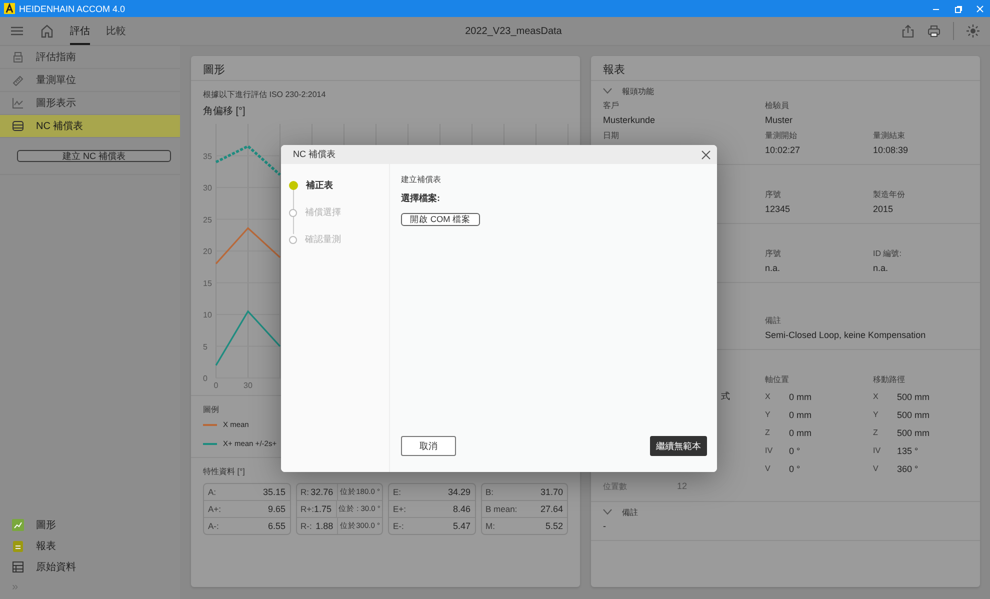  Describe the element at coordinates (777, 209) in the screenshot. I see `field-value: 12345` at that location.